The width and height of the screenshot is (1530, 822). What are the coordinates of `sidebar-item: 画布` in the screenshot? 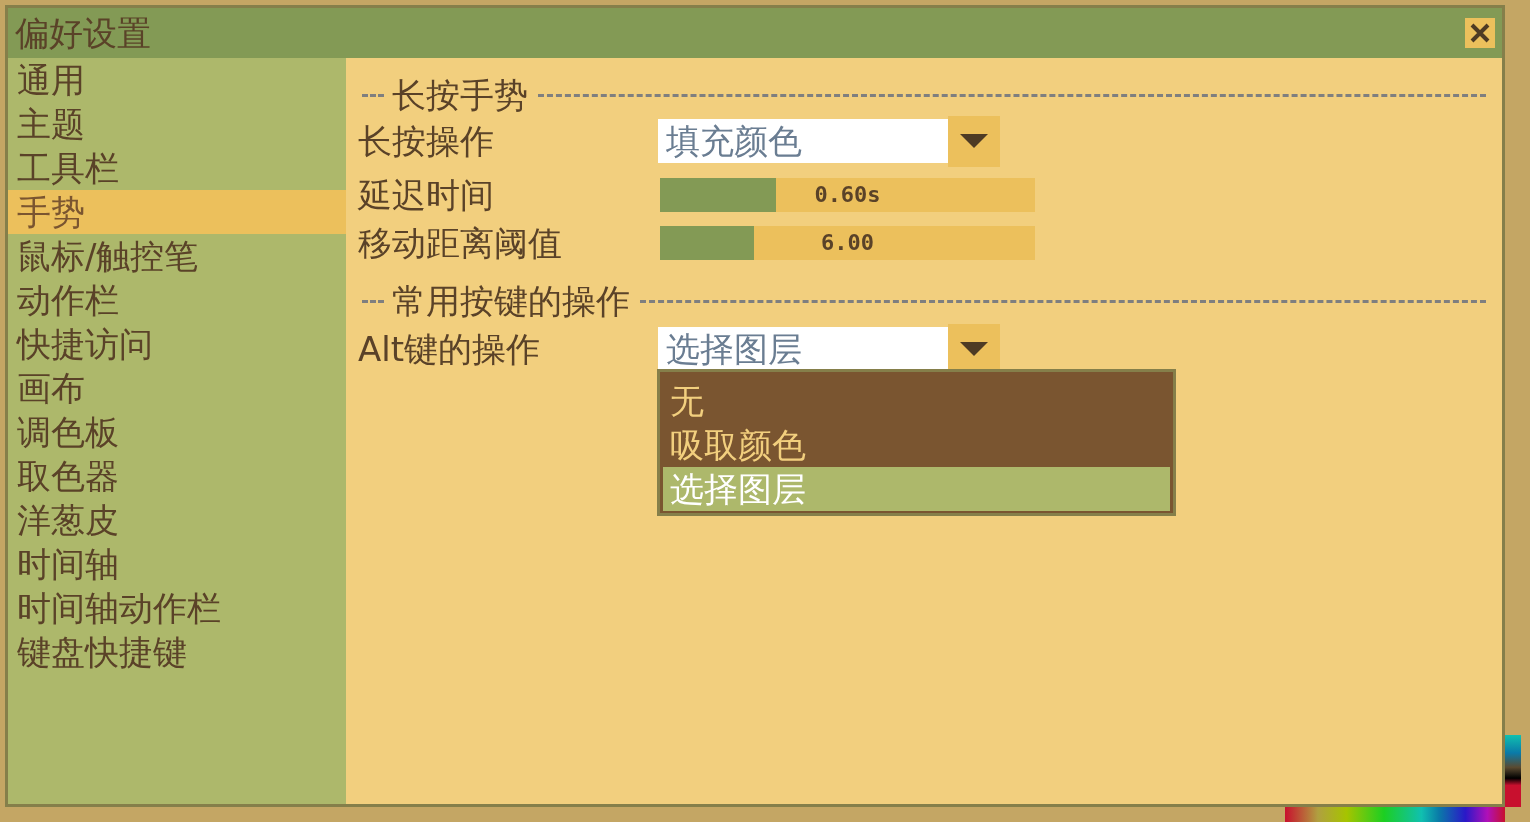 It's located at (177, 388).